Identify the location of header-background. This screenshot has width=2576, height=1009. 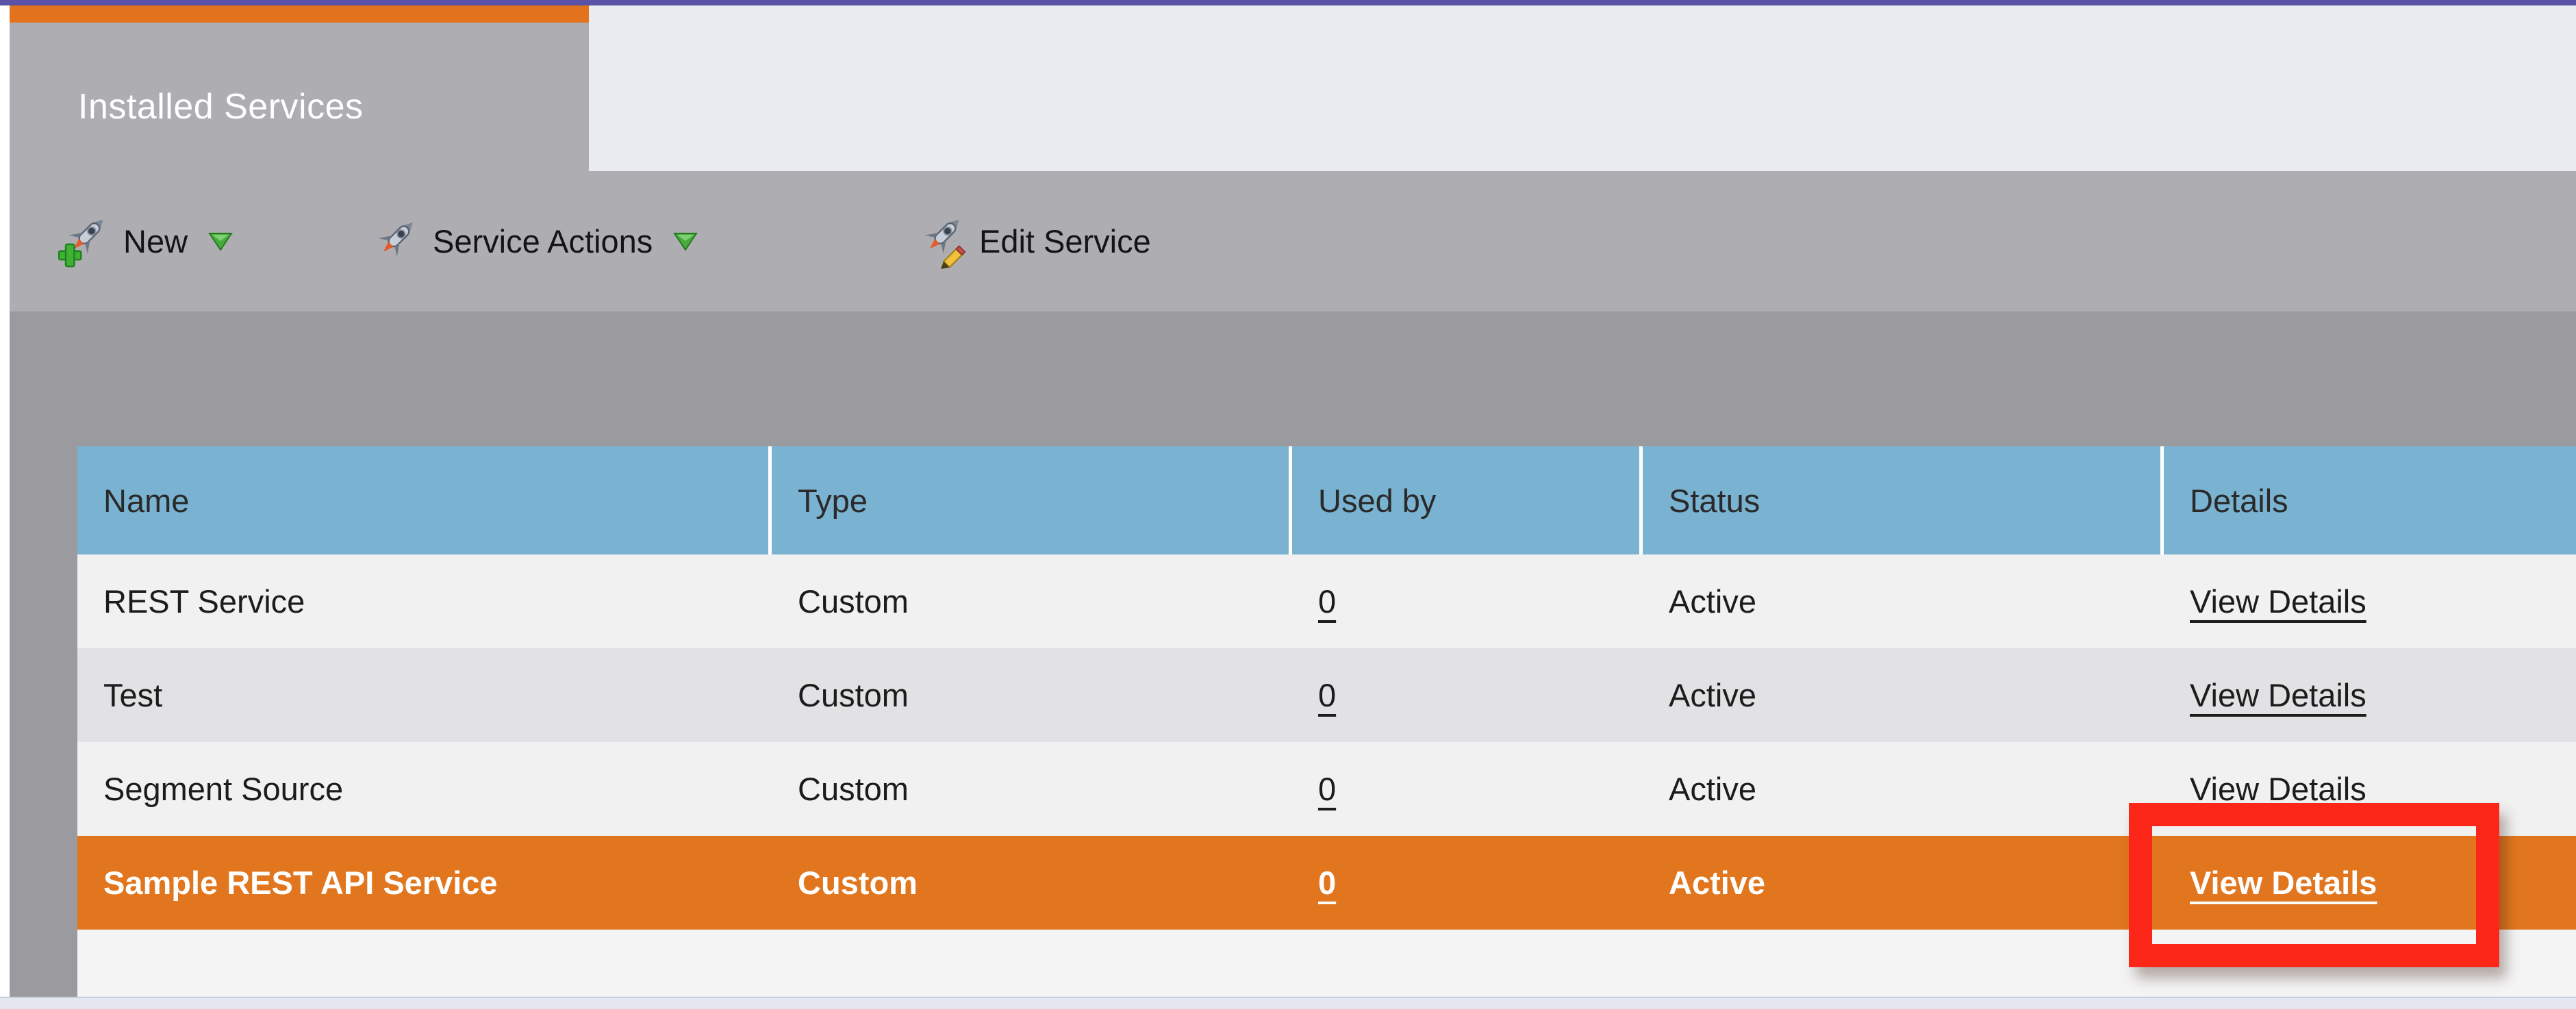
(1583, 88).